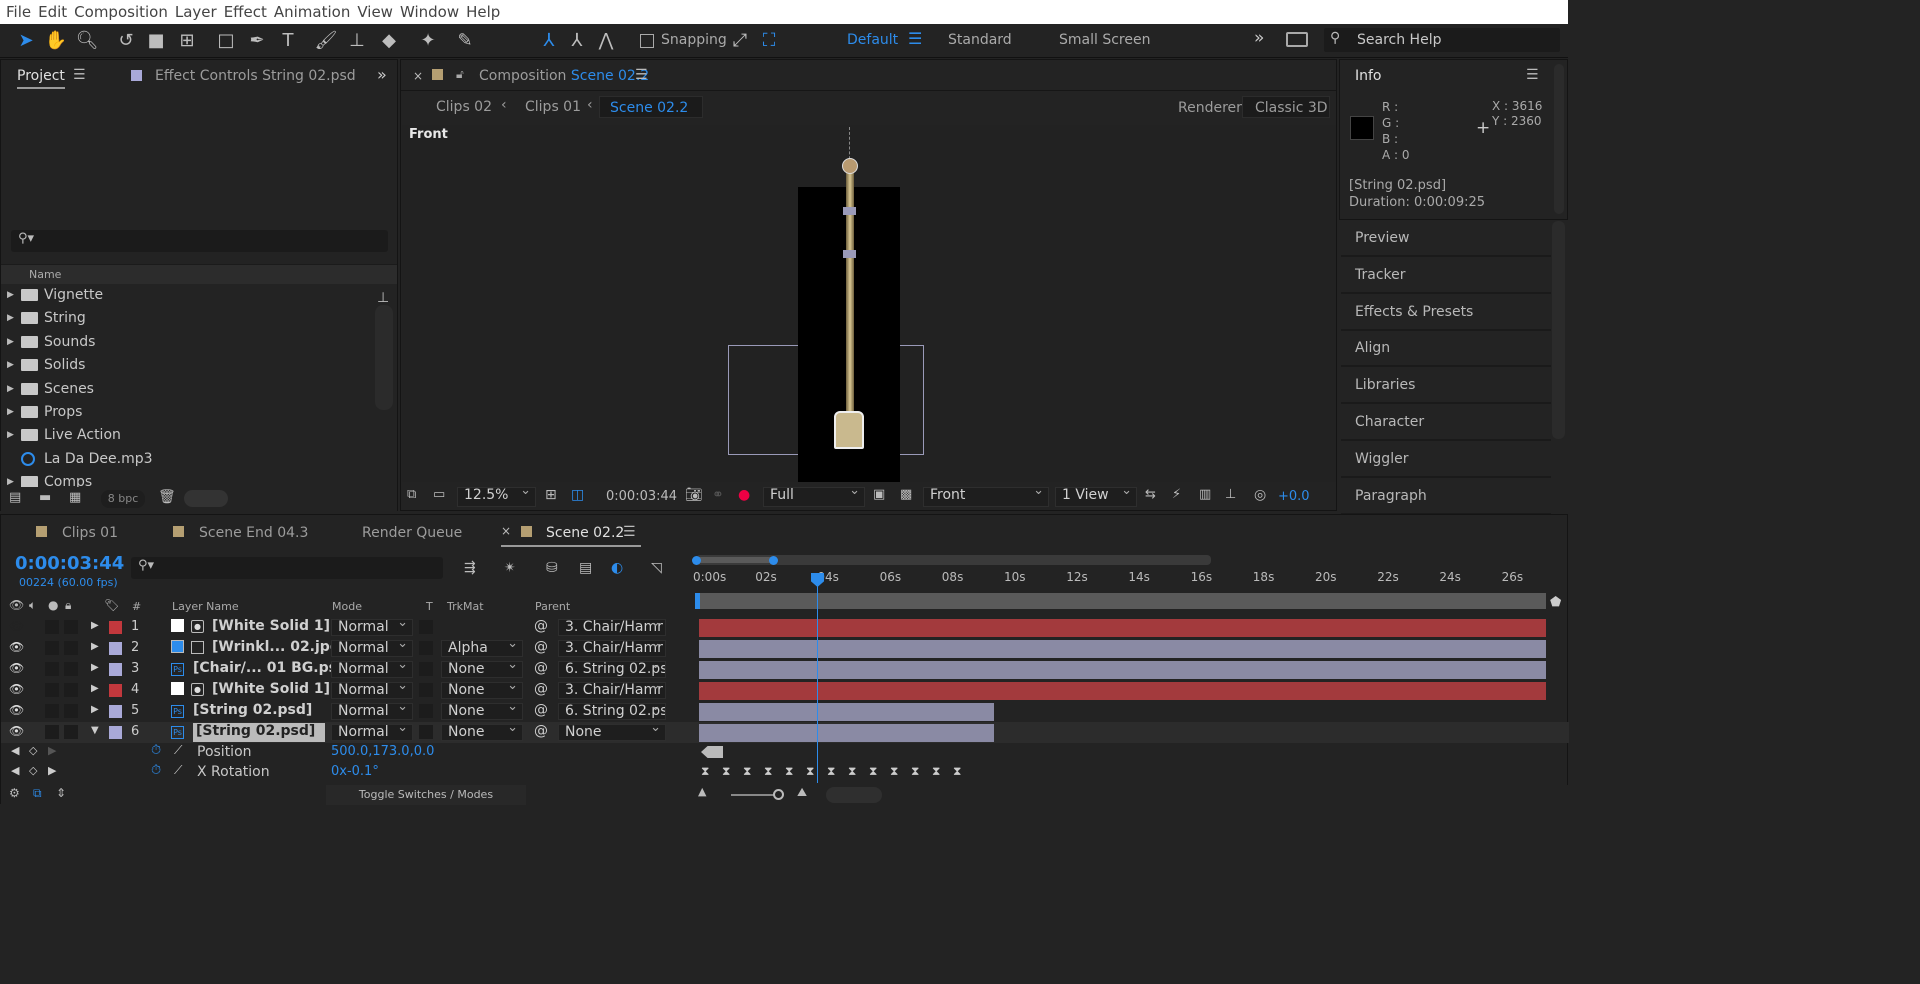 The image size is (1920, 984). I want to click on transparency-grid-icon: ▩, so click(906, 494).